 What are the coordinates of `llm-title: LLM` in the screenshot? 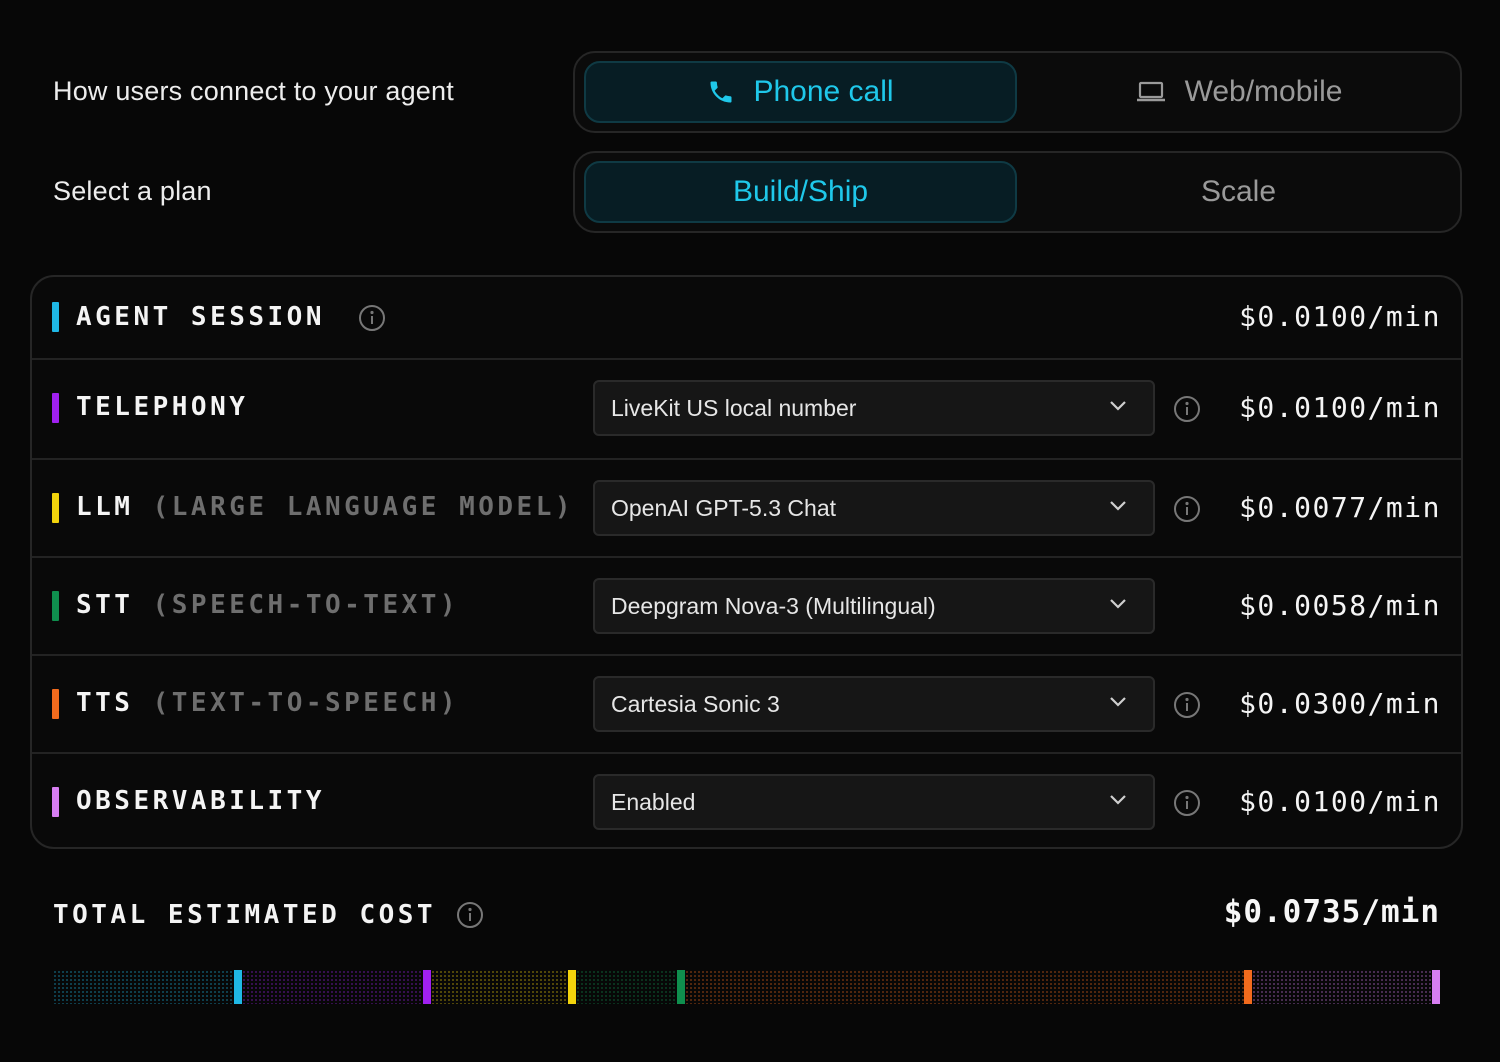 It's located at (105, 507).